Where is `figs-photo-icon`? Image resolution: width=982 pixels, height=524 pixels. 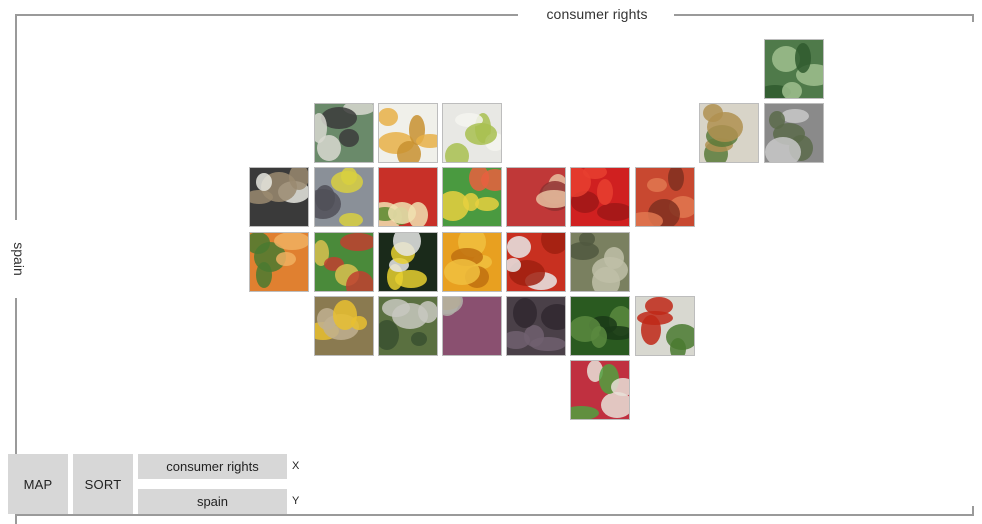
figs-photo-icon is located at coordinates (536, 326).